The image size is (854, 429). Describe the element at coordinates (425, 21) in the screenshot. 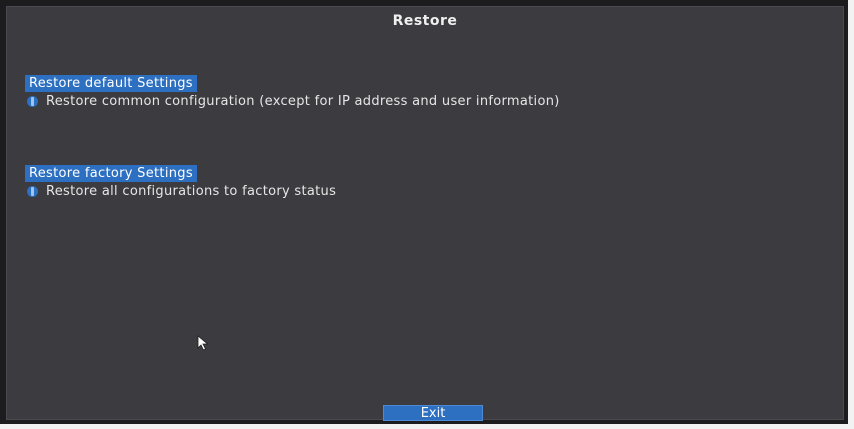

I see `dialog-title: Restore` at that location.